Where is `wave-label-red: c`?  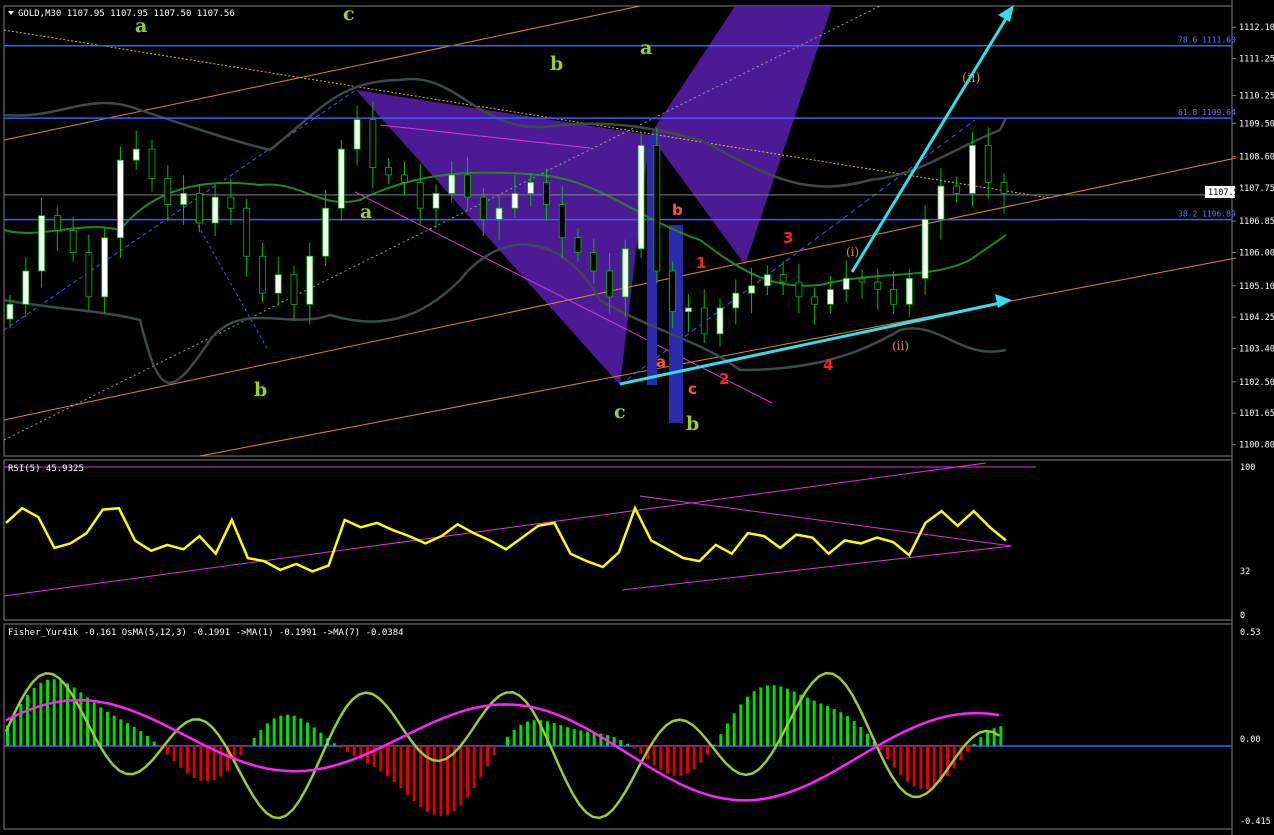
wave-label-red: c is located at coordinates (692, 389).